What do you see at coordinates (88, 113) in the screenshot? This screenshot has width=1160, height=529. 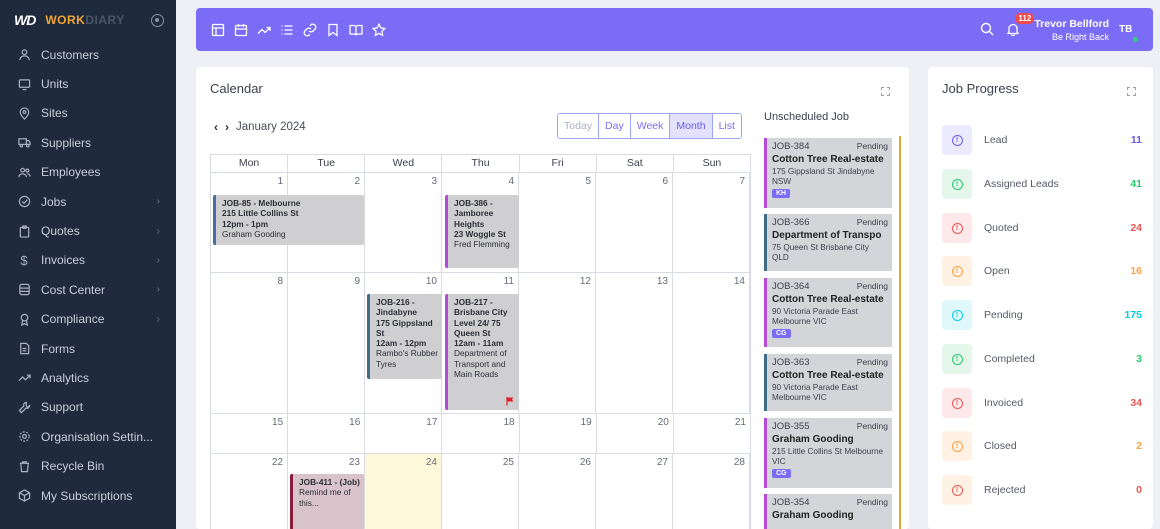 I see `sidebar-item-sites: Sites` at bounding box center [88, 113].